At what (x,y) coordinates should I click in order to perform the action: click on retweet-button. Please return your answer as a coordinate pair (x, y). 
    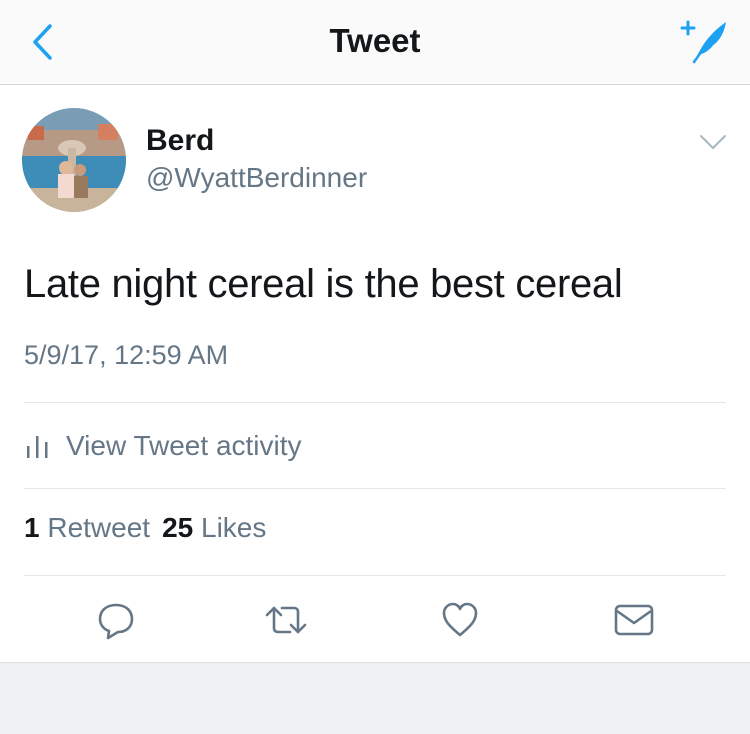
    Looking at the image, I should click on (286, 620).